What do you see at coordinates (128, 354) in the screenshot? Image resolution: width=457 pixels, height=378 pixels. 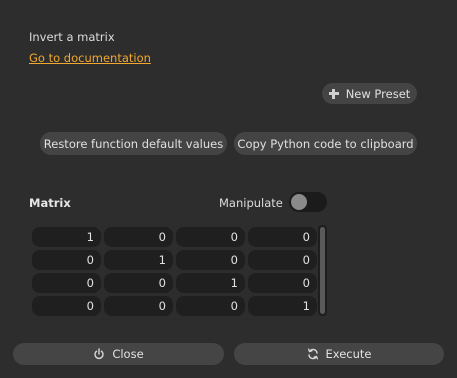 I see `close-label: Close` at bounding box center [128, 354].